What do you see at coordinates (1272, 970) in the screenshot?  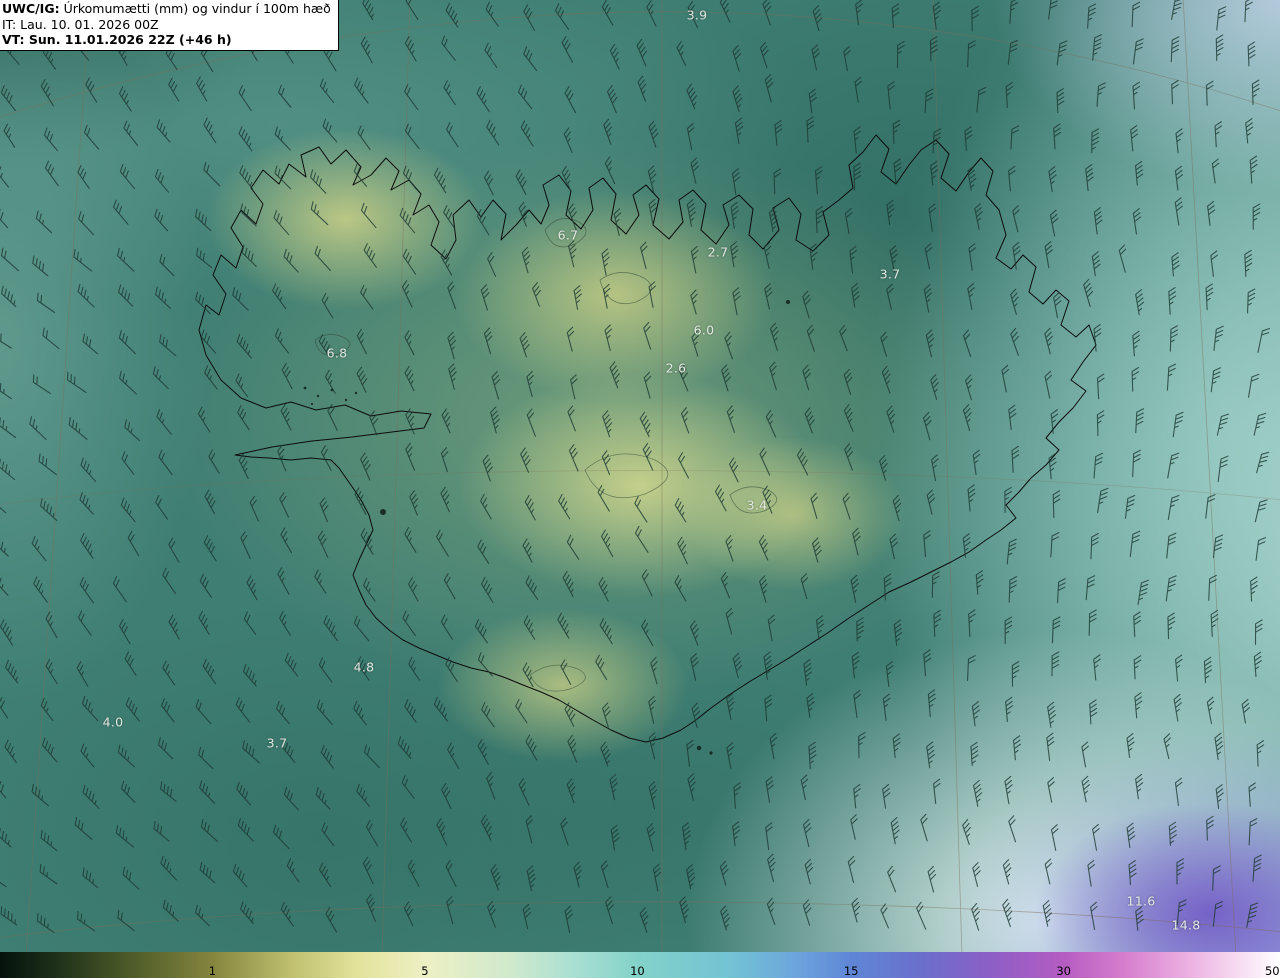 I see `colorbar-tick-label: 50` at bounding box center [1272, 970].